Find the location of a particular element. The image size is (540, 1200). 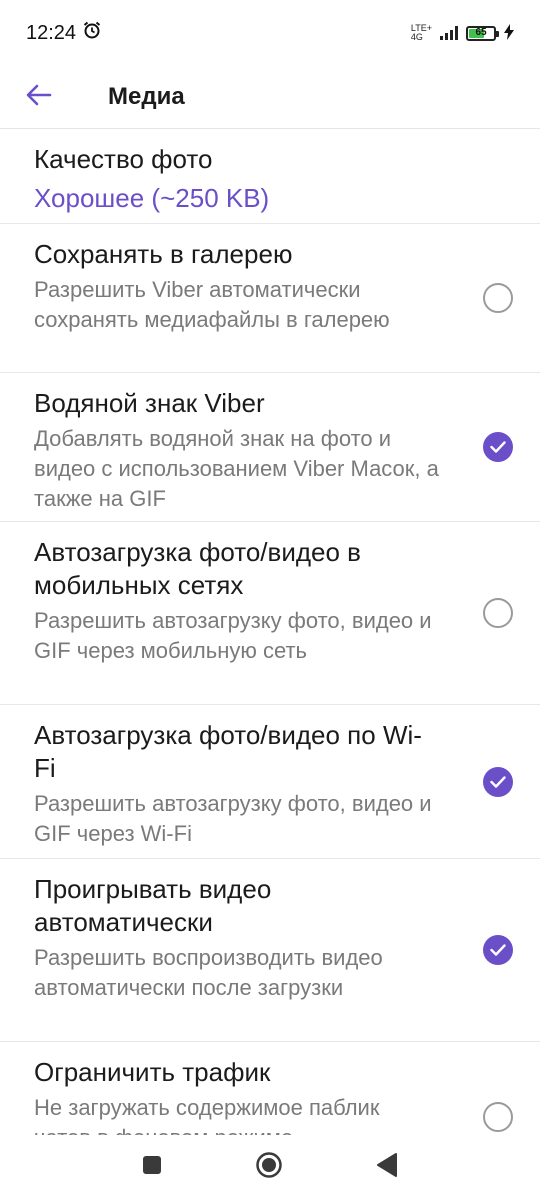

network-label: LTE+ 4G is located at coordinates (421, 33).